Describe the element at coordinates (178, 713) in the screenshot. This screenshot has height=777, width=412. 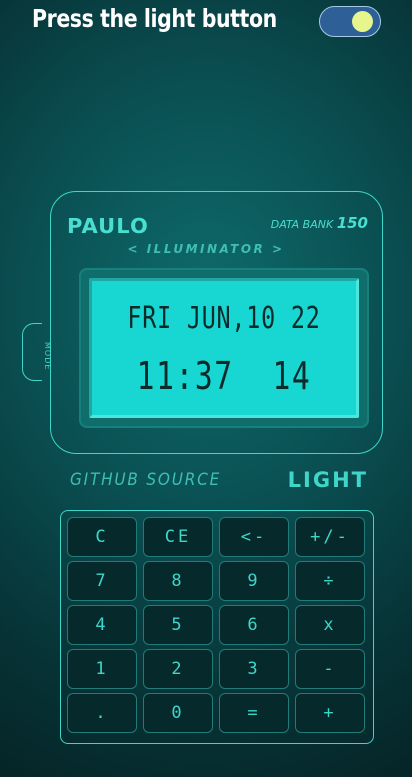
I see `key-0: 0` at that location.